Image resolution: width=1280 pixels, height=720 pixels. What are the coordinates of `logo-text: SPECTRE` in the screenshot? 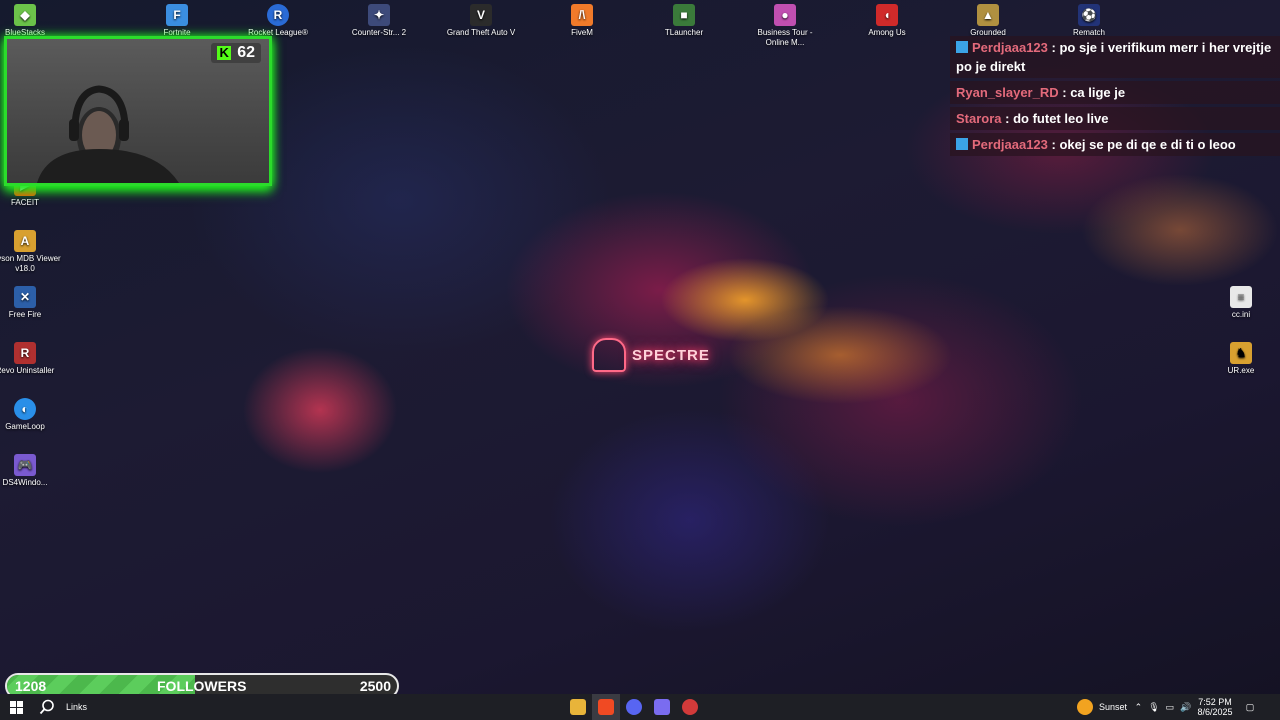 It's located at (671, 355).